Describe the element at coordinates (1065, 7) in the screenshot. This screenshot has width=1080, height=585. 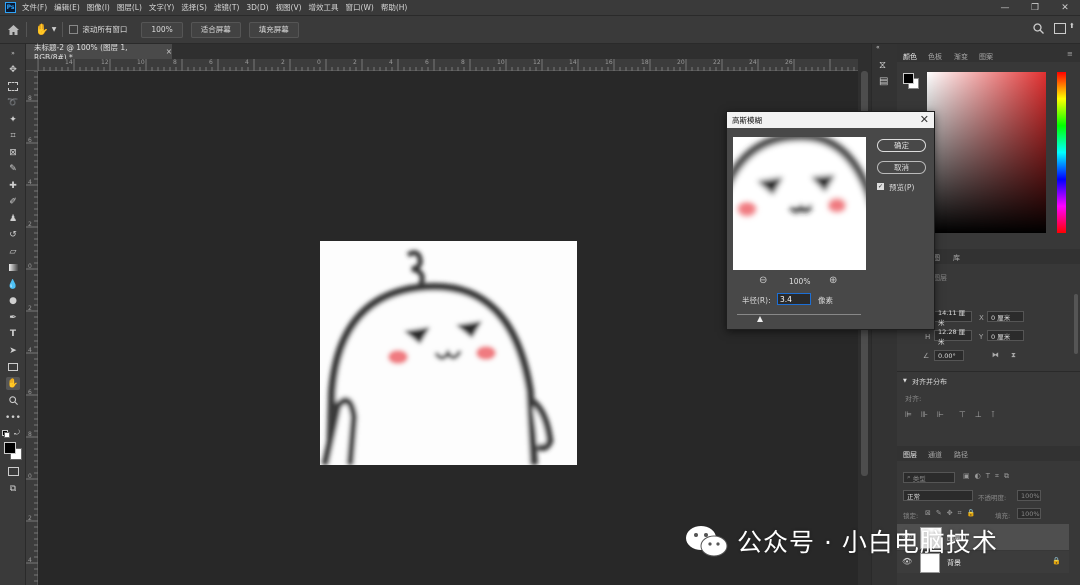
I see `window-close-icon: ✕` at that location.